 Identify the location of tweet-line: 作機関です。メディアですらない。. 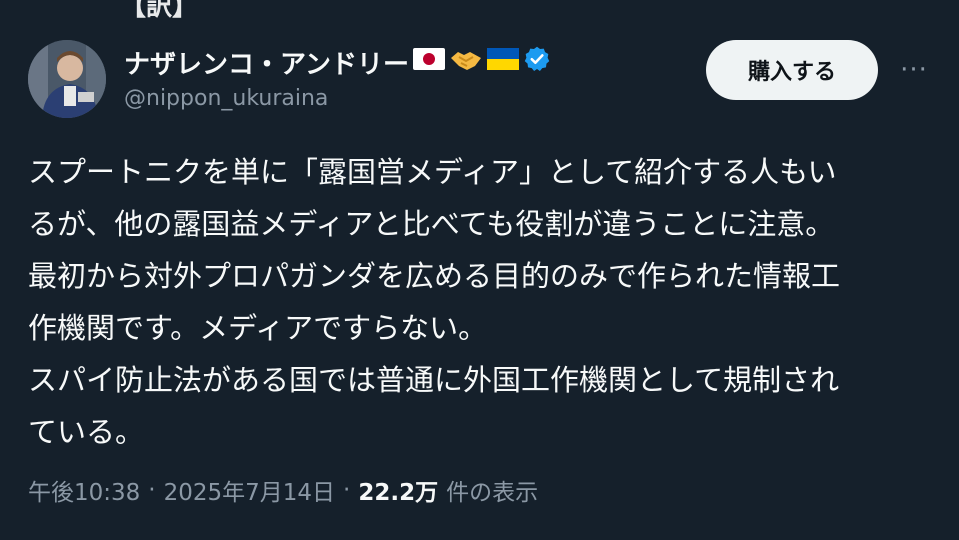
(258, 328).